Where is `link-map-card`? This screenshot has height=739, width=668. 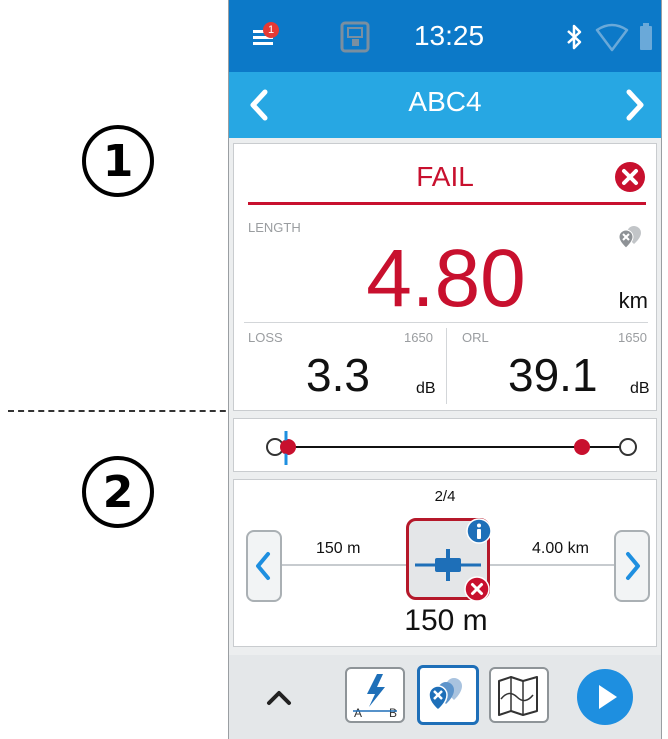 link-map-card is located at coordinates (445, 445).